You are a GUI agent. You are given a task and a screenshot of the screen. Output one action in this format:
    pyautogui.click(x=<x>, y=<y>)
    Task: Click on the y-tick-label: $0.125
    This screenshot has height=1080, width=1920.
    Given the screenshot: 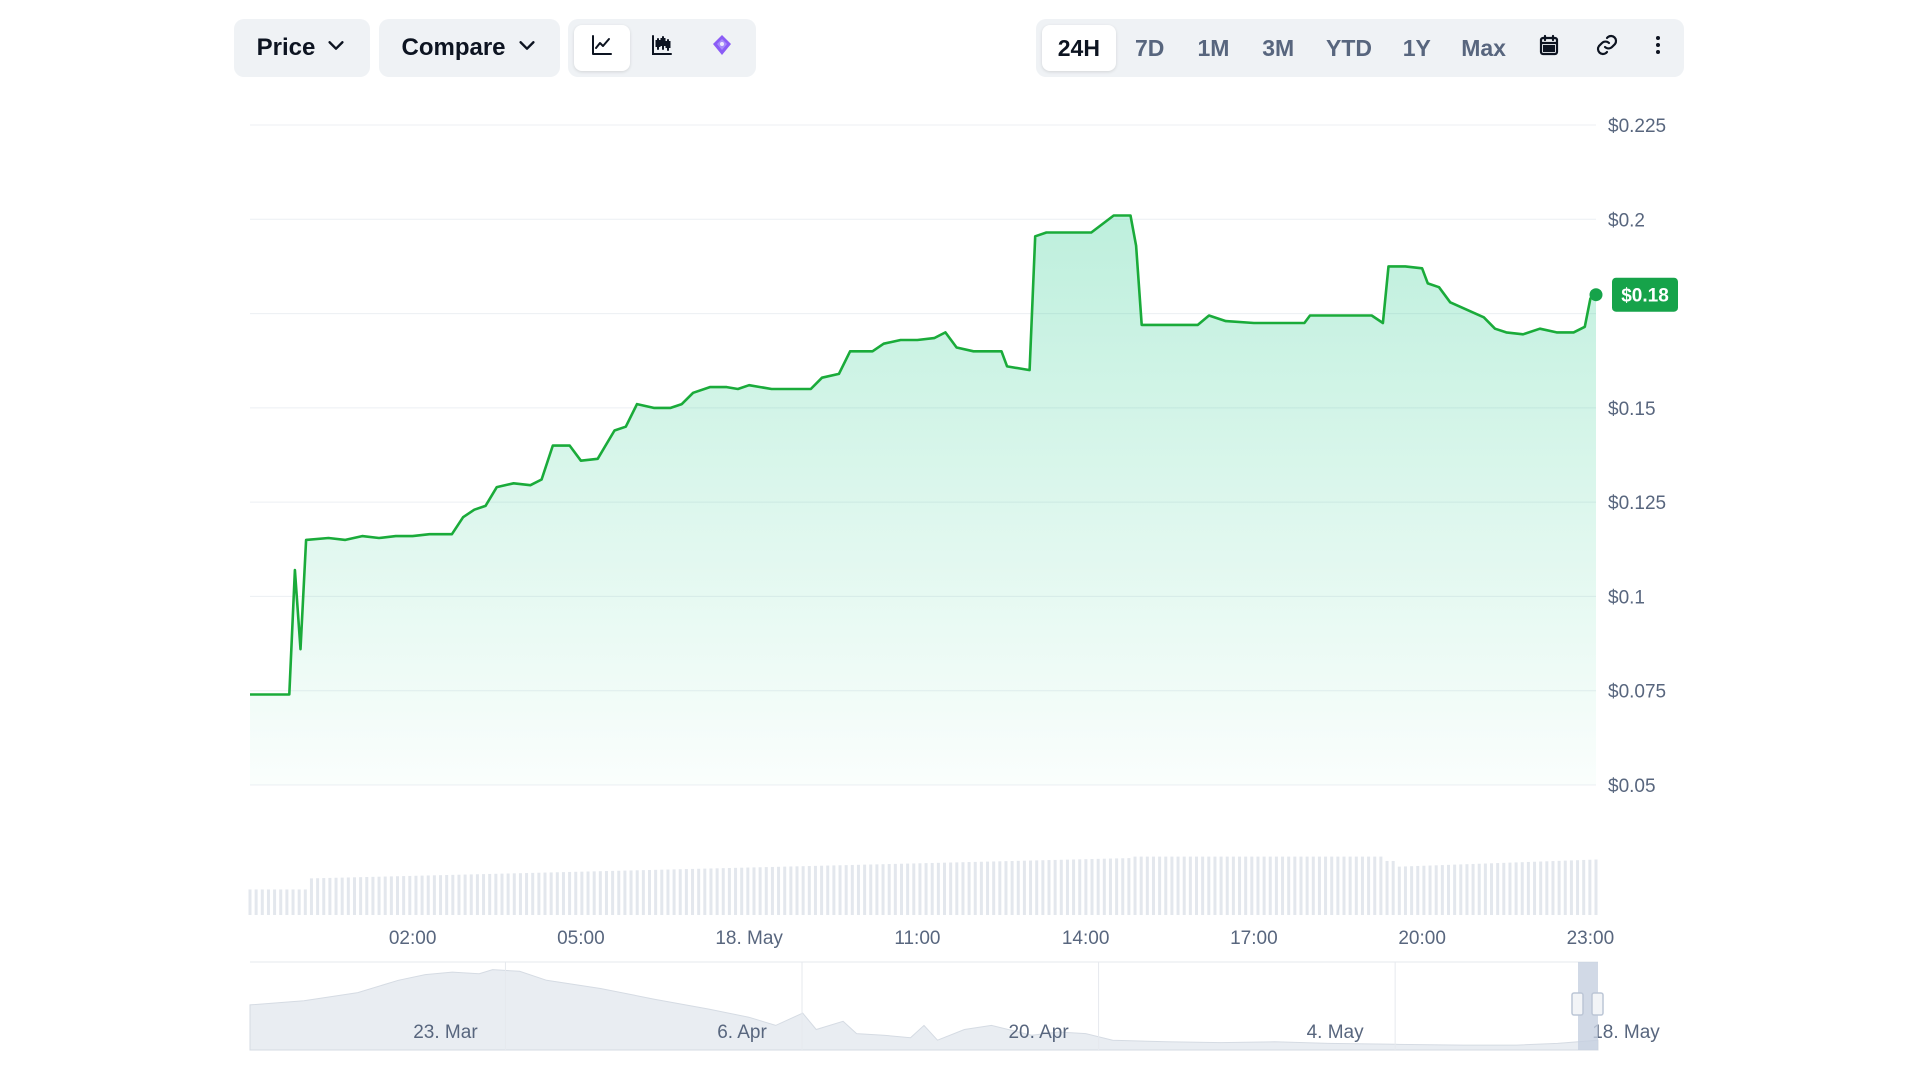 What is the action you would take?
    pyautogui.click(x=1637, y=503)
    